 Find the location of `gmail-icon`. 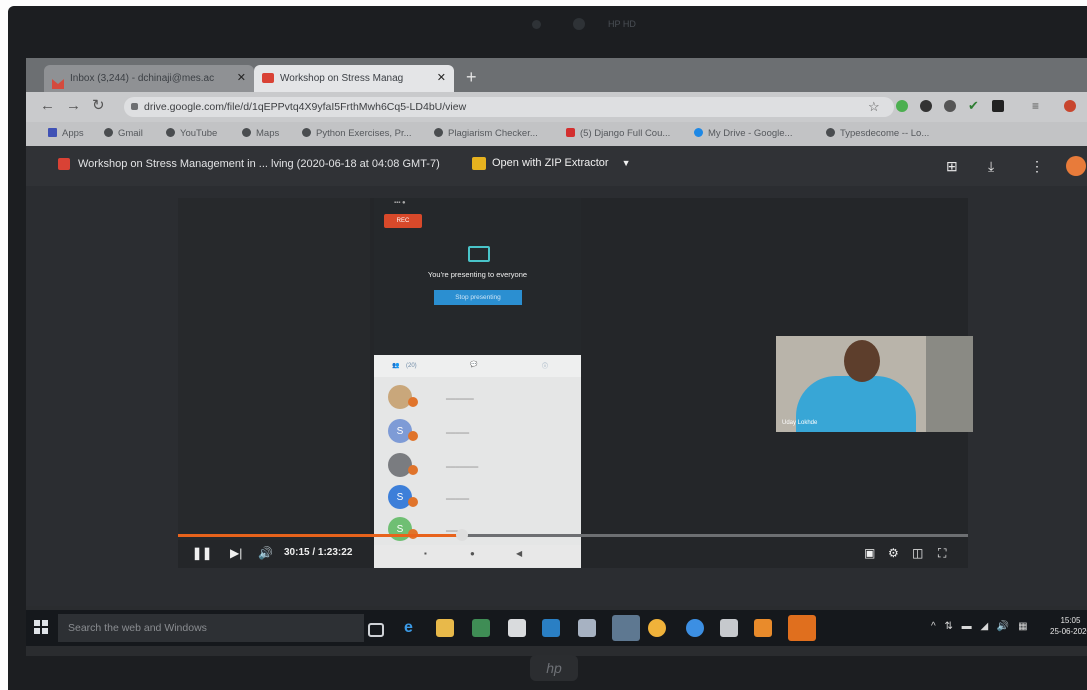

gmail-icon is located at coordinates (58, 81).